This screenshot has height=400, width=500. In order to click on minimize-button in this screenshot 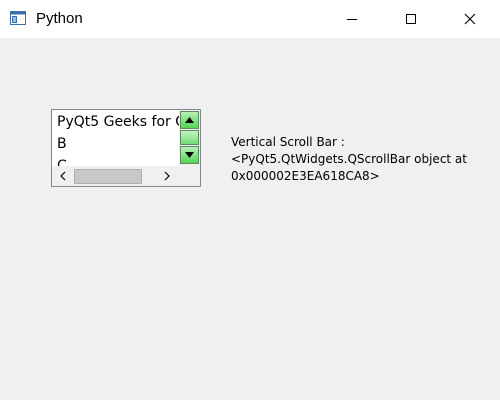, I will do `click(352, 19)`.